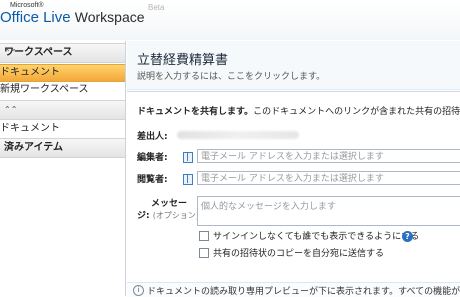  I want to click on send-copy-label: 共有の招待状のコピーを自分宛に送信する, so click(299, 254).